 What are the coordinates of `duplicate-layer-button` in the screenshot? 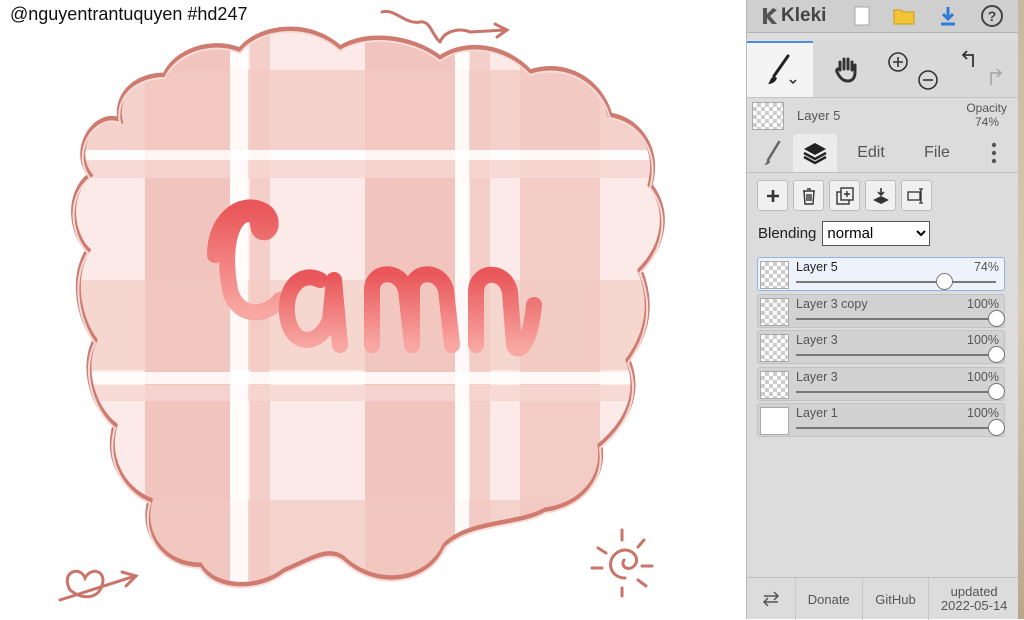 It's located at (844, 195).